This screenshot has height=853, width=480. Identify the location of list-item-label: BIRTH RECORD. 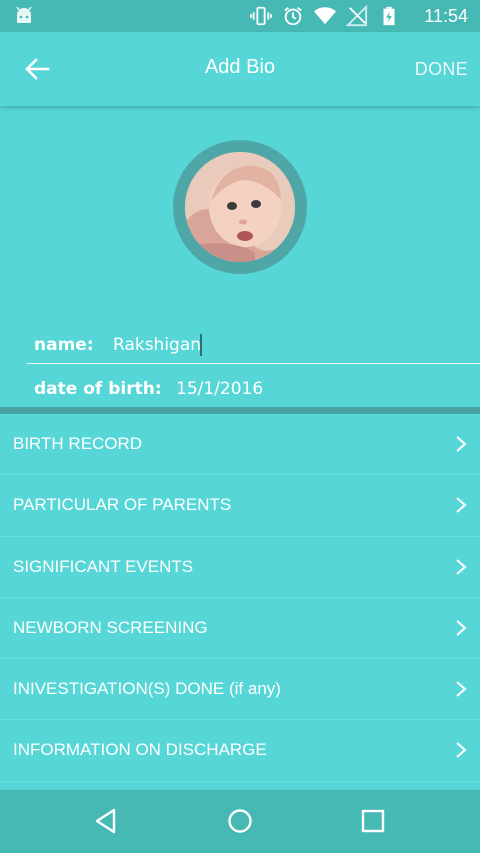
(78, 443).